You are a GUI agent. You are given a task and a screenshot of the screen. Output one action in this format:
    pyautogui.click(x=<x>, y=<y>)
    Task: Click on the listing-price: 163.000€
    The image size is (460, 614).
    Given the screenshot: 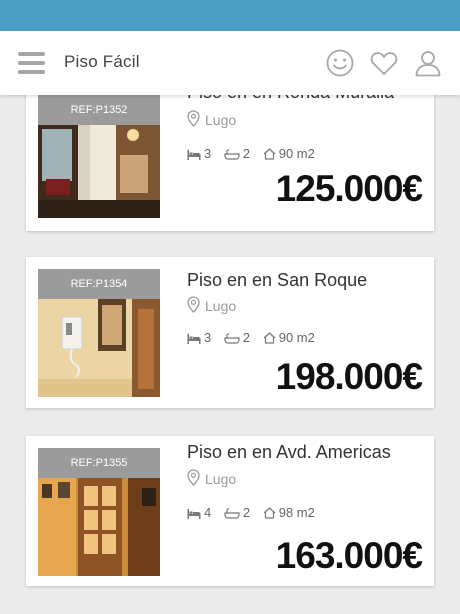 What is the action you would take?
    pyautogui.click(x=349, y=555)
    